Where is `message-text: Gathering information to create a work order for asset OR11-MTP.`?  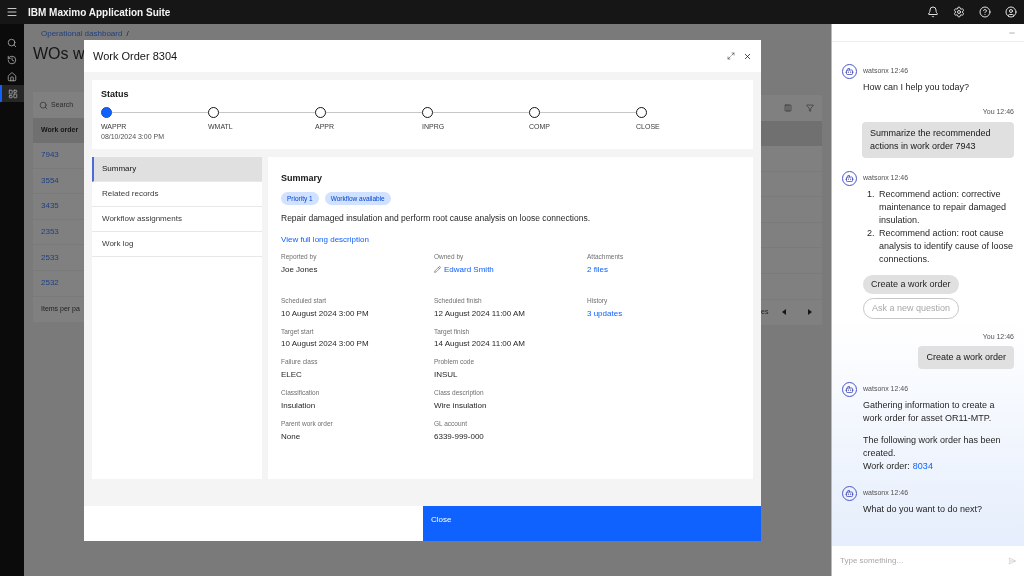 message-text: Gathering information to create a work order for asset OR11-MTP. is located at coordinates (929, 412).